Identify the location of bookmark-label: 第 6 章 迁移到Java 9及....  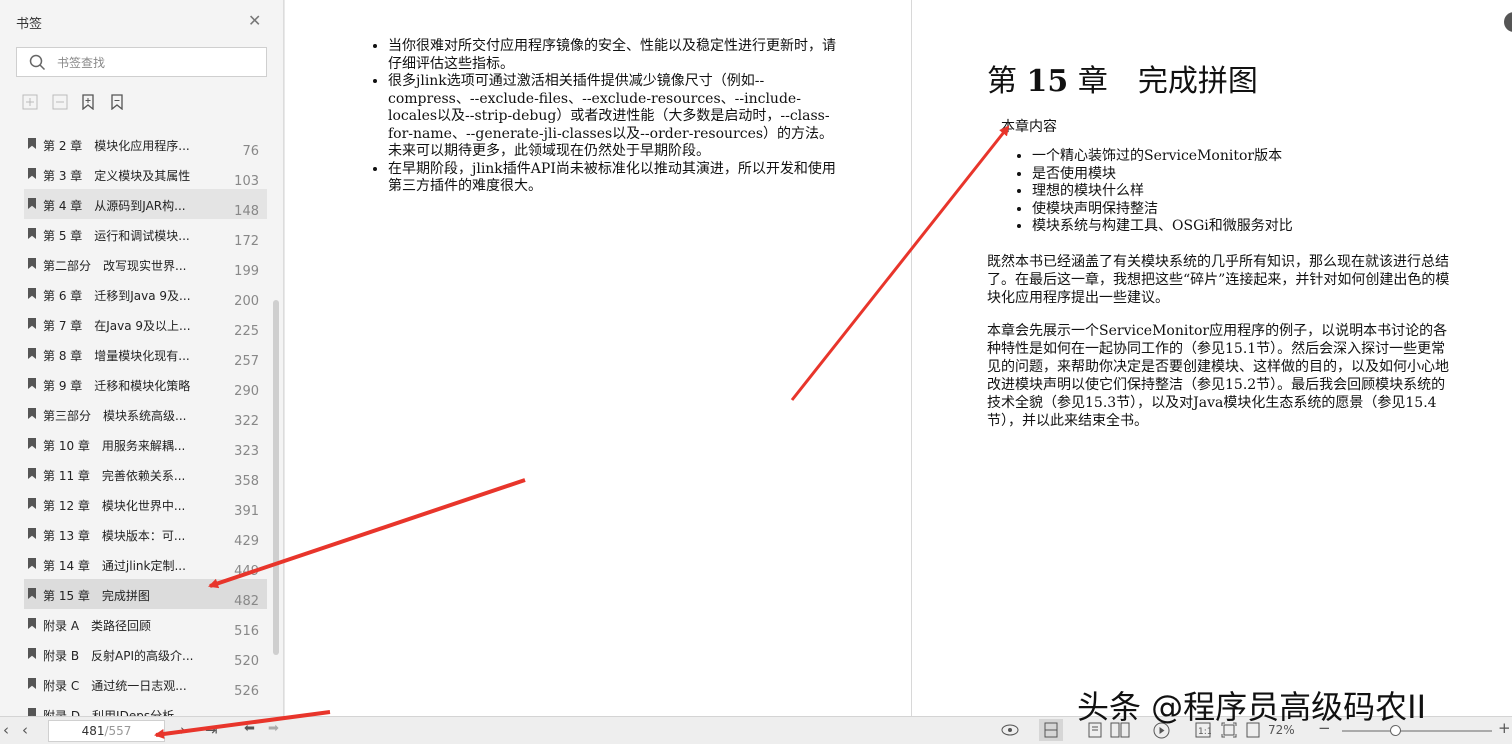
(117, 296).